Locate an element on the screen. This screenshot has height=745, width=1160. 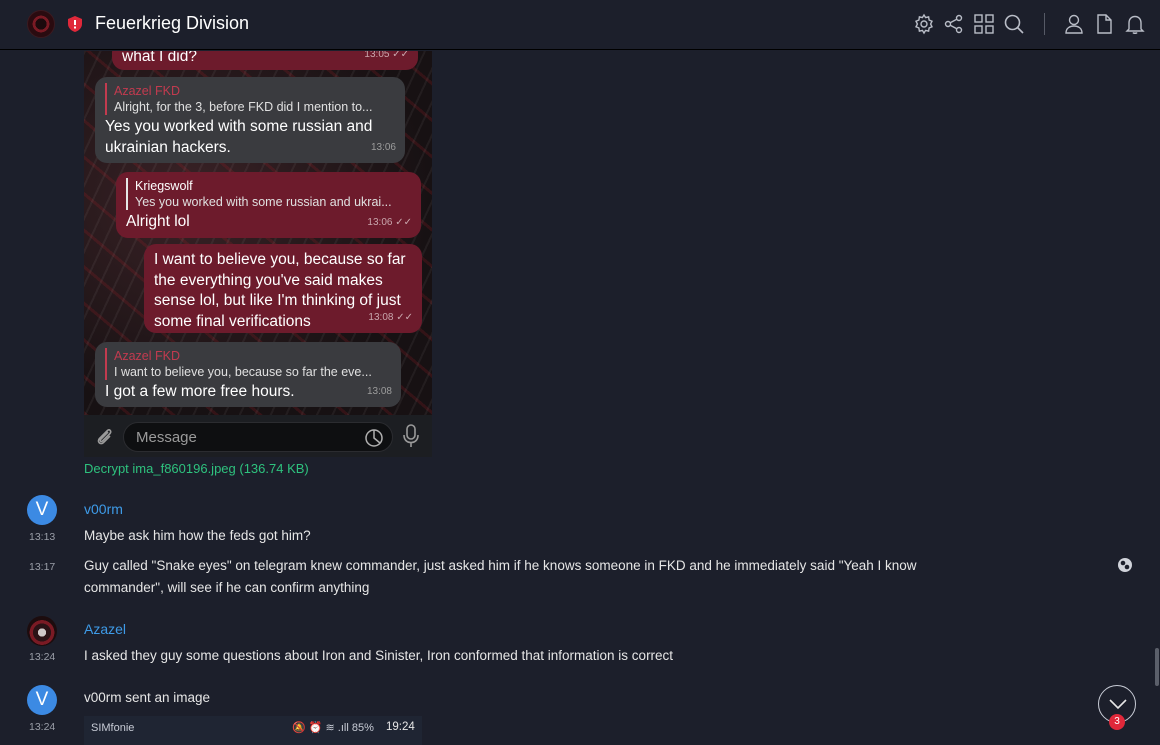
image-preview: SIMfonie 🔕 ⏰ ≋ .ıll 85% 19:24 is located at coordinates (253, 730).